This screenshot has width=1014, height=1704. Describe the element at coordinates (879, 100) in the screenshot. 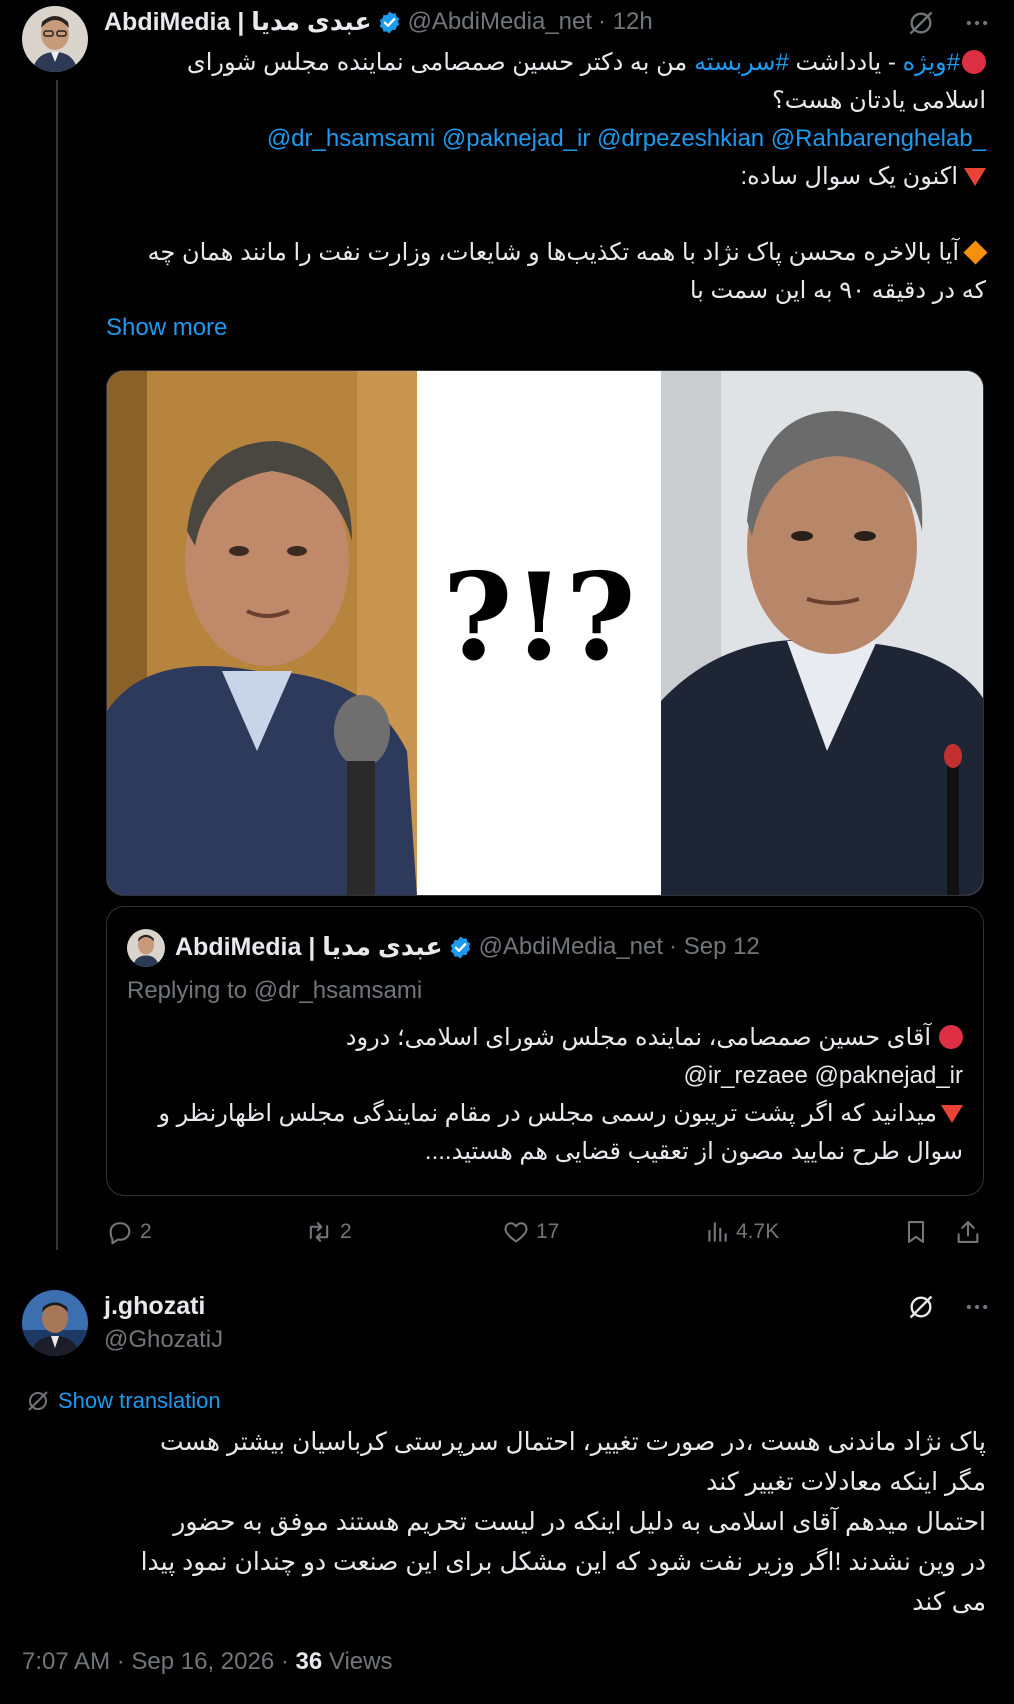

I see `tweet-text-line-2: اسلامی یادتان هست؟` at that location.